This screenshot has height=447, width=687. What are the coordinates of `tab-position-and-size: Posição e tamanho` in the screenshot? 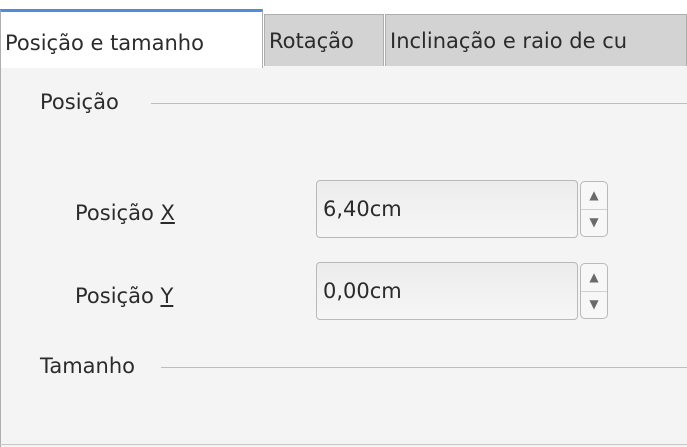 It's located at (131, 38).